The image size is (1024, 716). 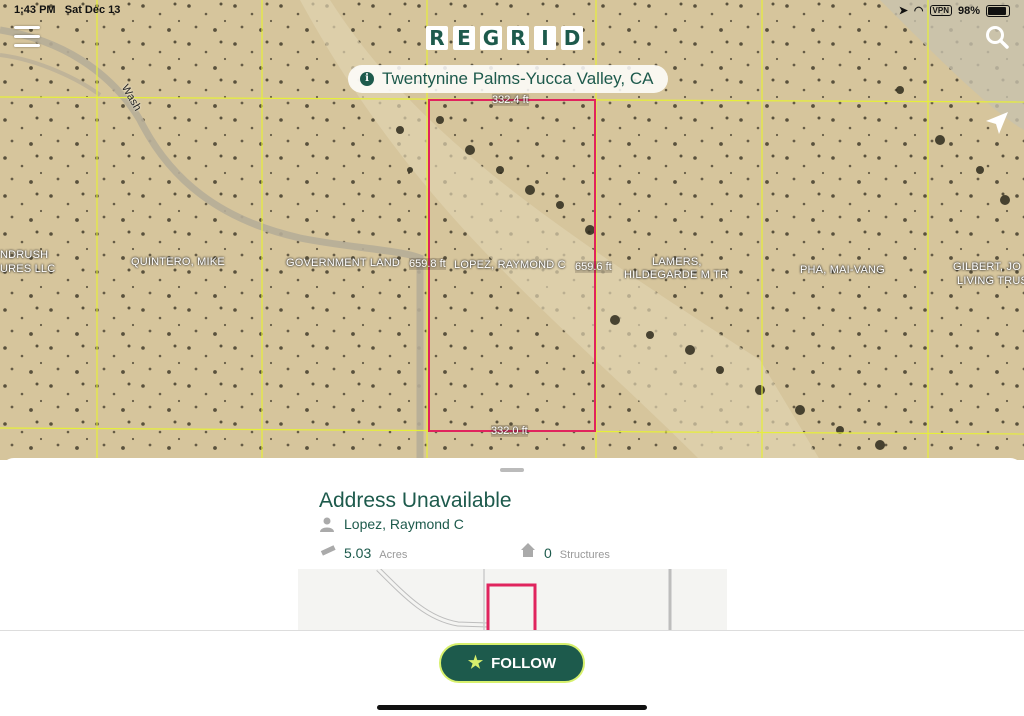 What do you see at coordinates (367, 79) in the screenshot?
I see `info-icon: i` at bounding box center [367, 79].